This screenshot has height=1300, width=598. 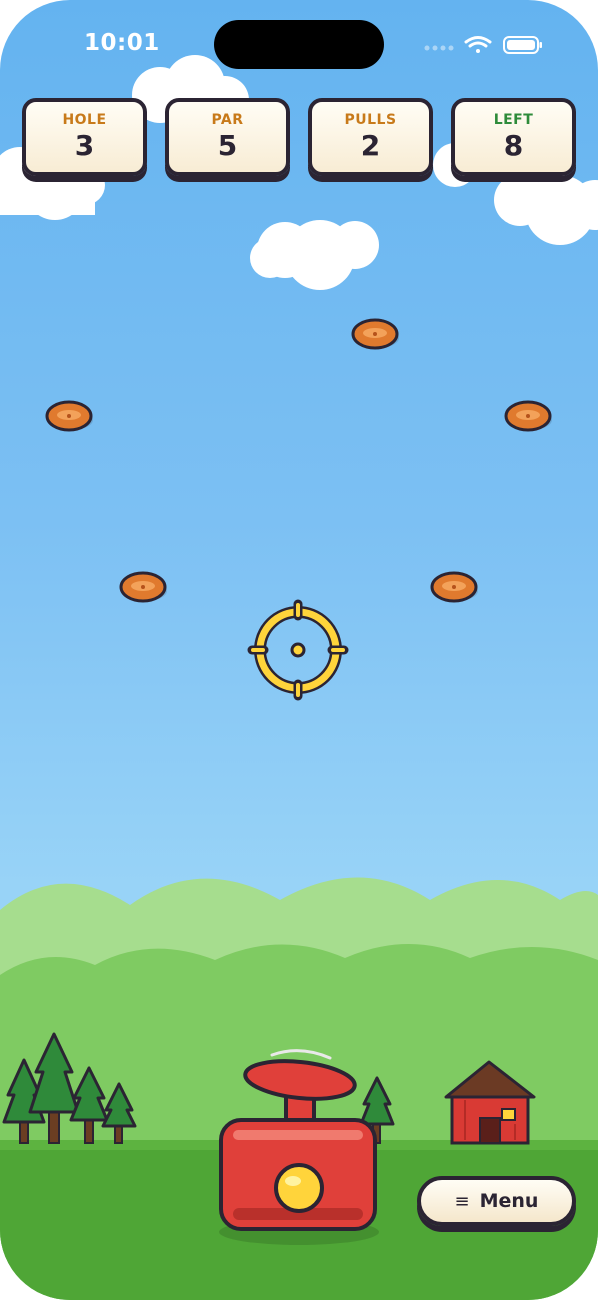 I want to click on hud-value: 3, so click(x=84, y=145).